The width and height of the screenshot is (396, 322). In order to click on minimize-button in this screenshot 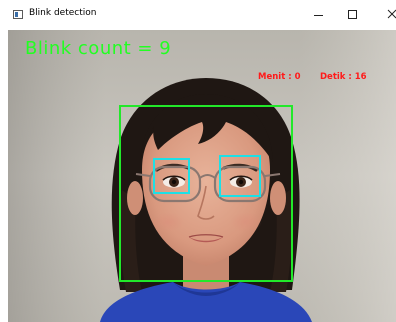, I will do `click(319, 15)`.